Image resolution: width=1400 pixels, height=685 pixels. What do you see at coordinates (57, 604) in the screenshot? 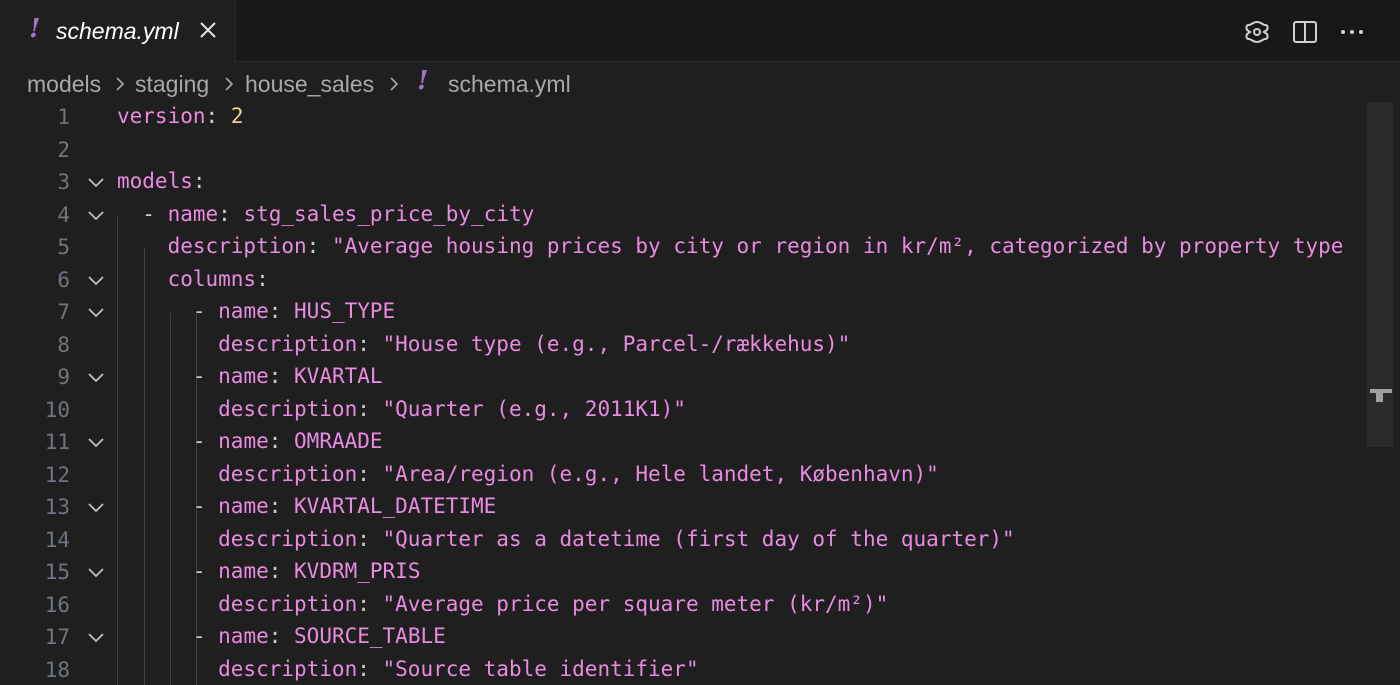
I see `line-number: 16` at bounding box center [57, 604].